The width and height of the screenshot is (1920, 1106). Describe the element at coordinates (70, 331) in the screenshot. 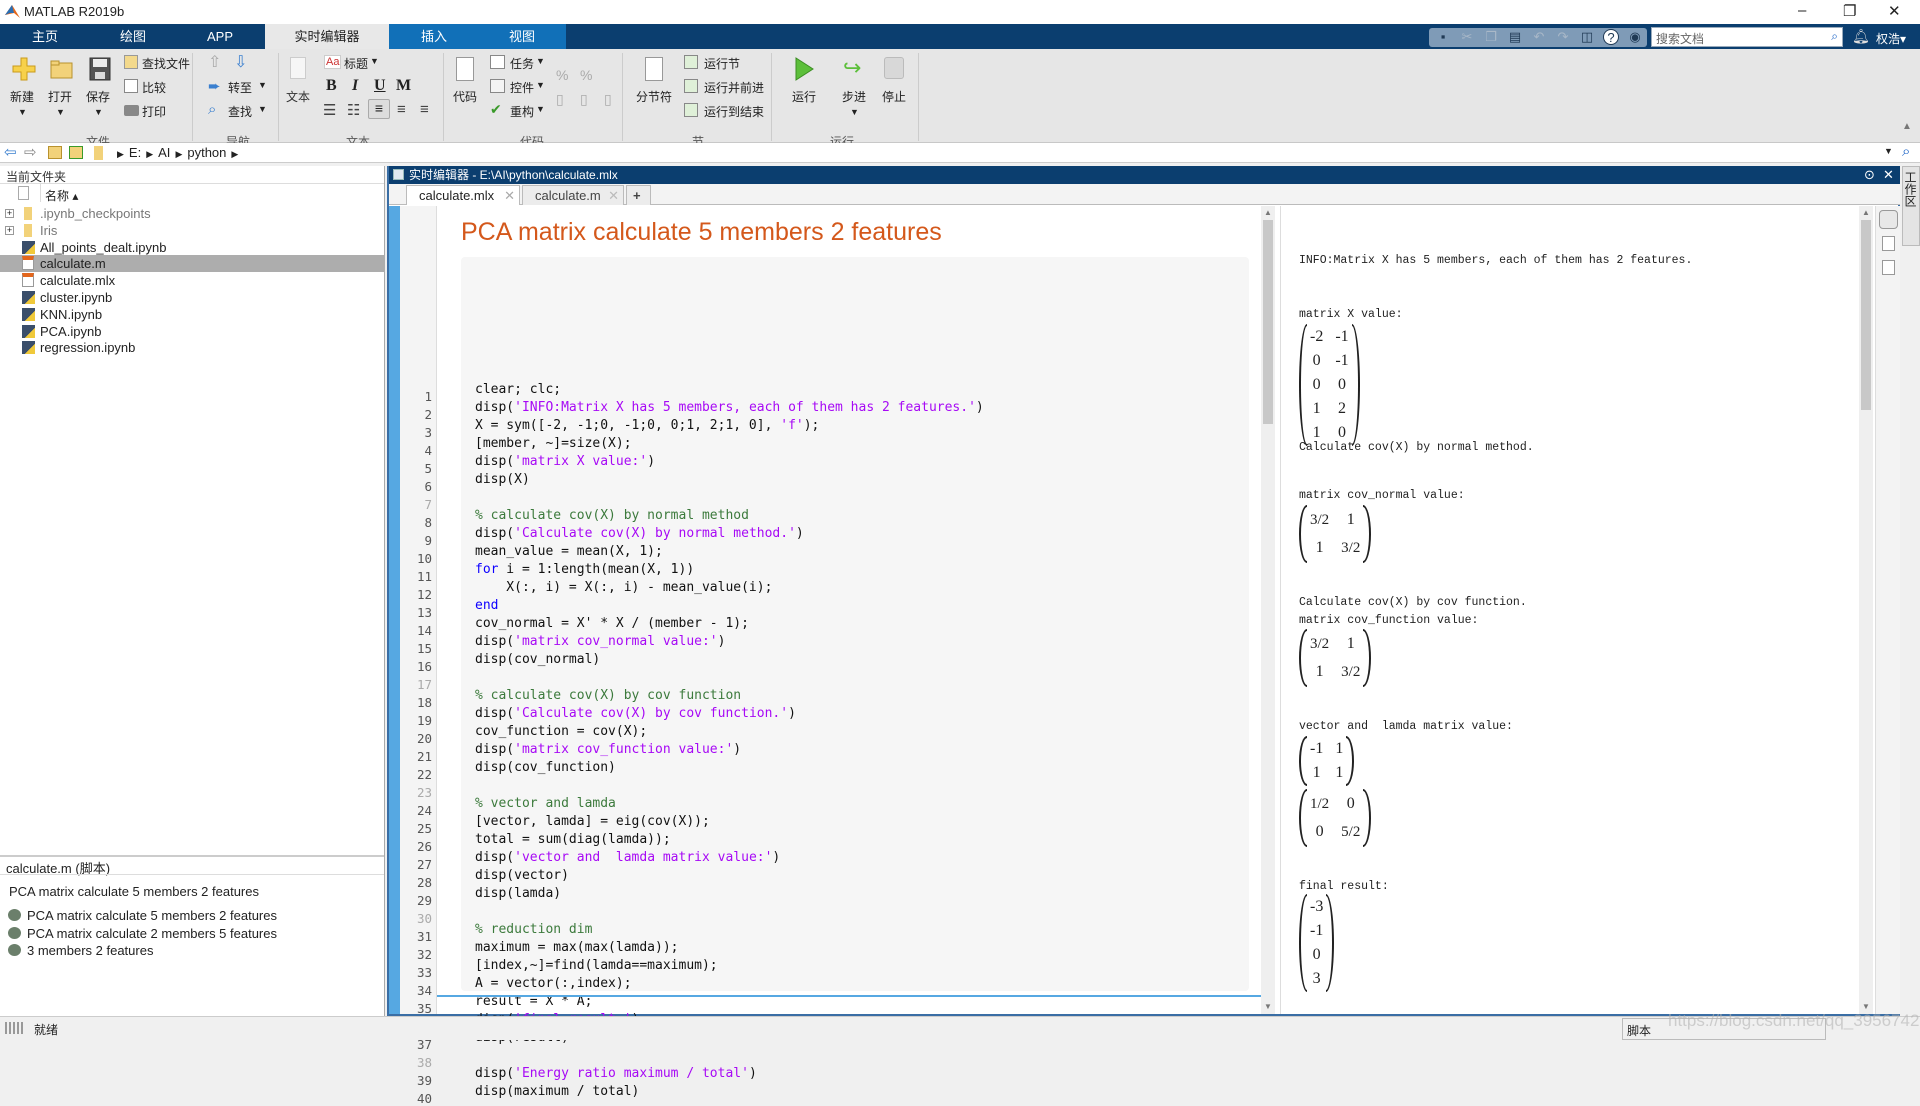

I see `file-name: PCA.ipynb` at that location.